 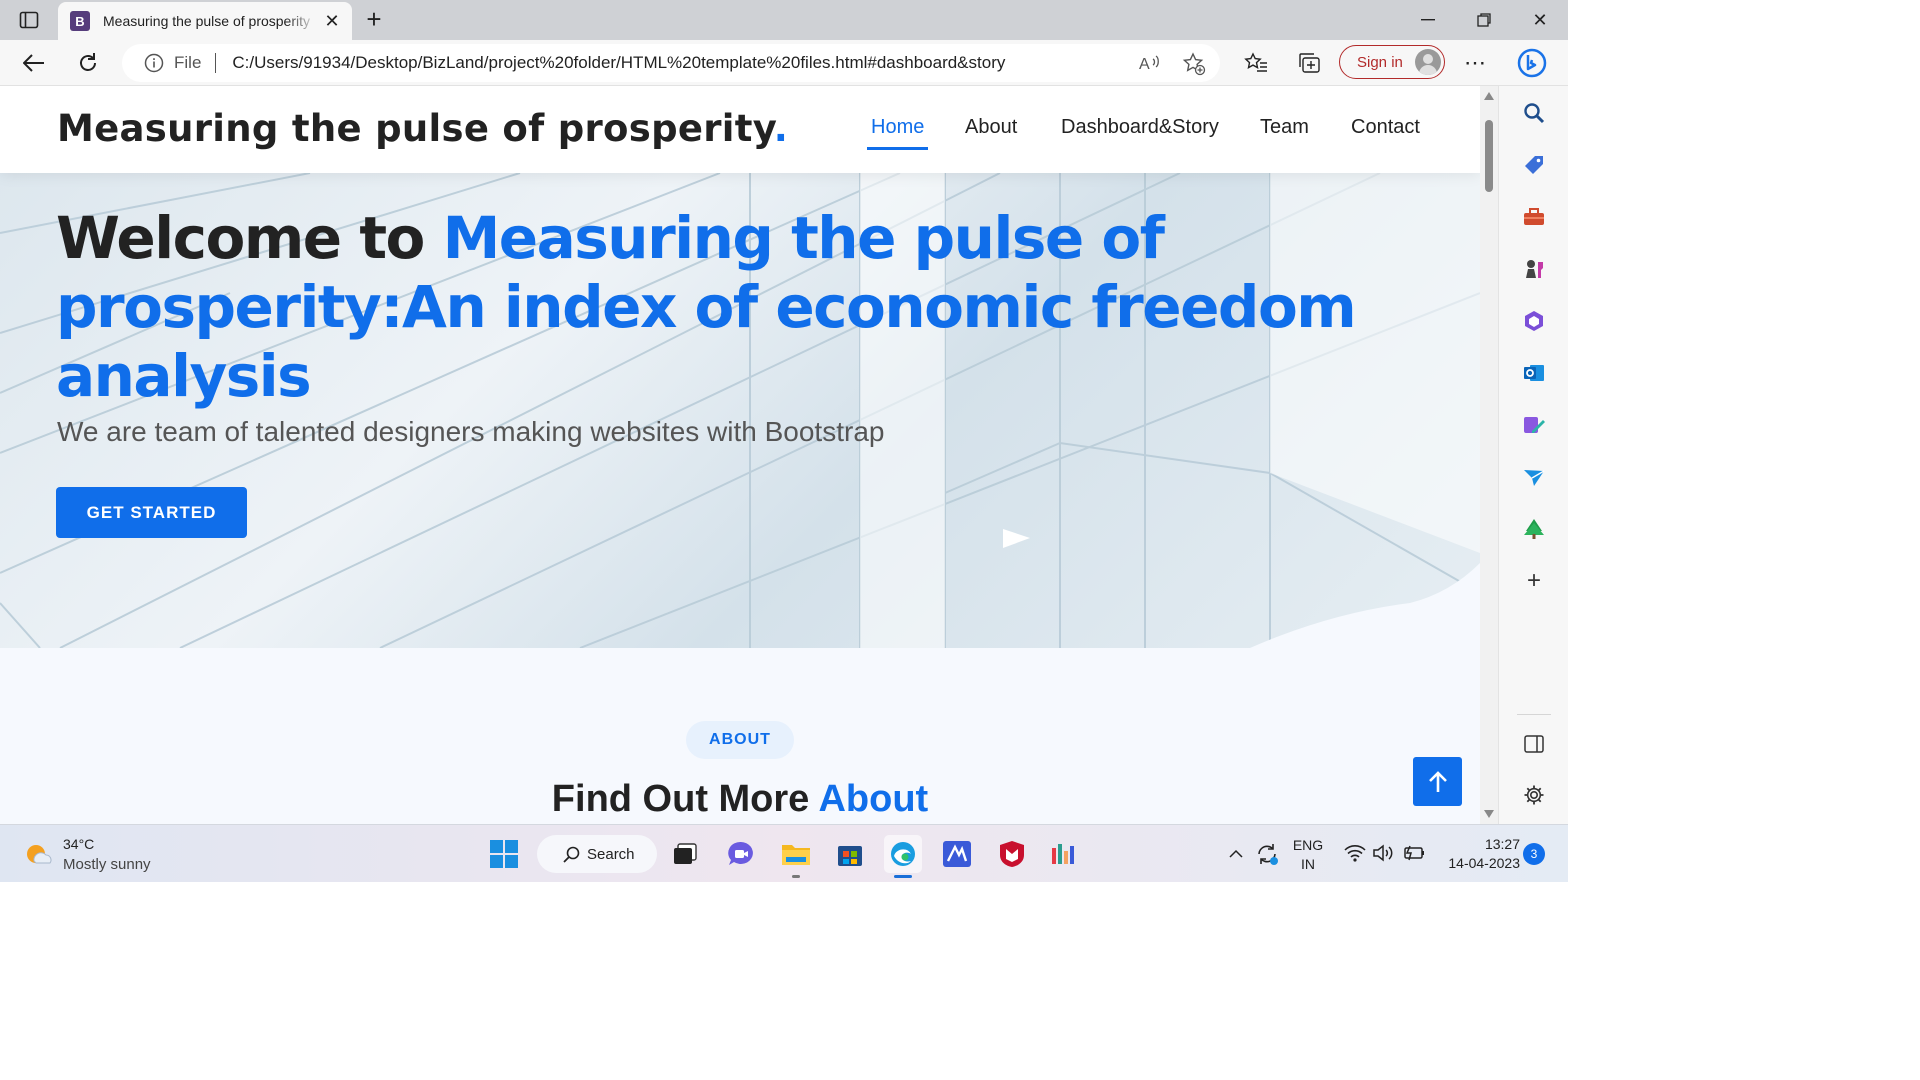 What do you see at coordinates (1384, 853) in the screenshot?
I see `volume-icon` at bounding box center [1384, 853].